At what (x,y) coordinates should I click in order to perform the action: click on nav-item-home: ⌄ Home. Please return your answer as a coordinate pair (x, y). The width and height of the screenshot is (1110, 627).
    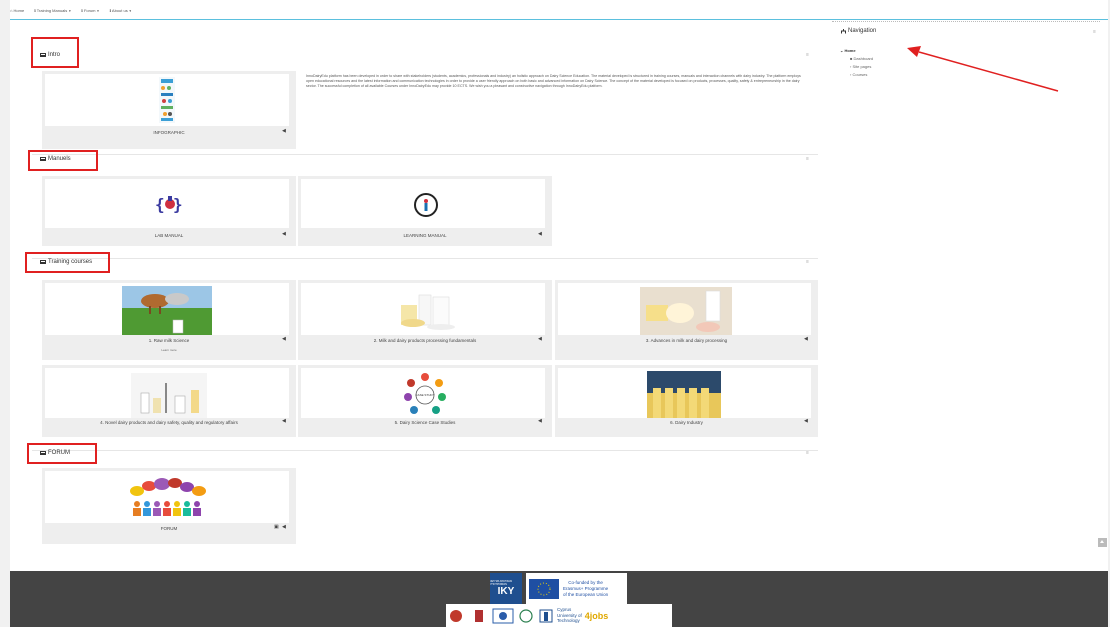
    Looking at the image, I should click on (856, 51).